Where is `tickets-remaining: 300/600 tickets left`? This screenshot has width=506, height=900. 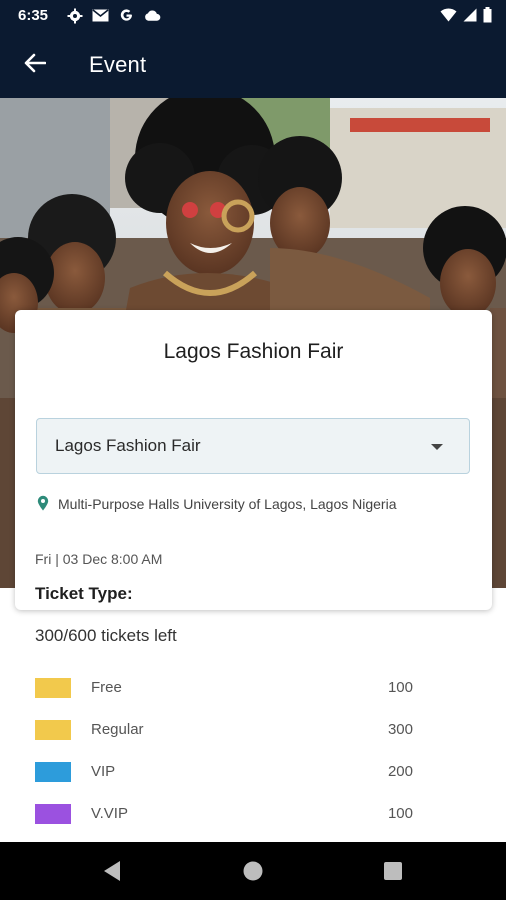
tickets-remaining: 300/600 tickets left is located at coordinates (106, 635).